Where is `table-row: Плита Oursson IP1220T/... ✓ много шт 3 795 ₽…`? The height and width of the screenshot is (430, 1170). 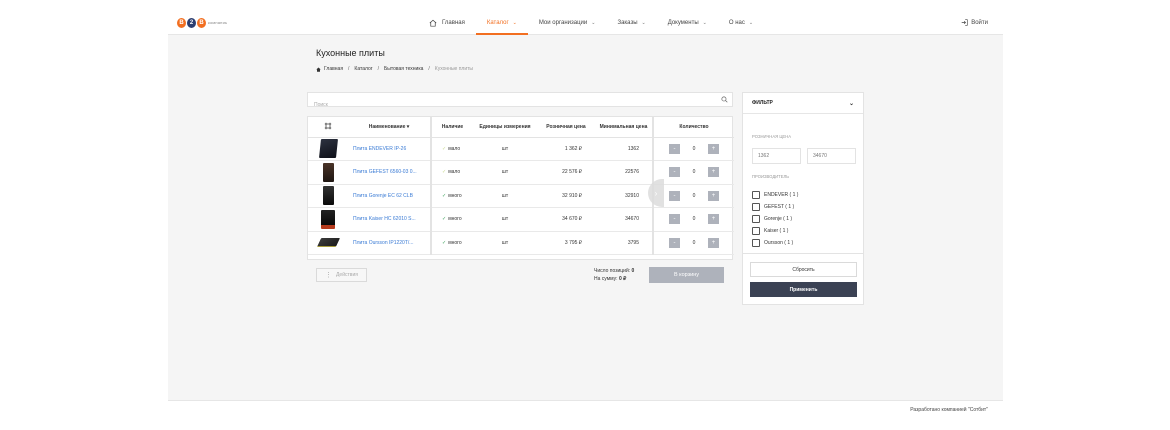 table-row: Плита Oursson IP1220T/... ✓ много шт 3 795 ₽… is located at coordinates (521, 243).